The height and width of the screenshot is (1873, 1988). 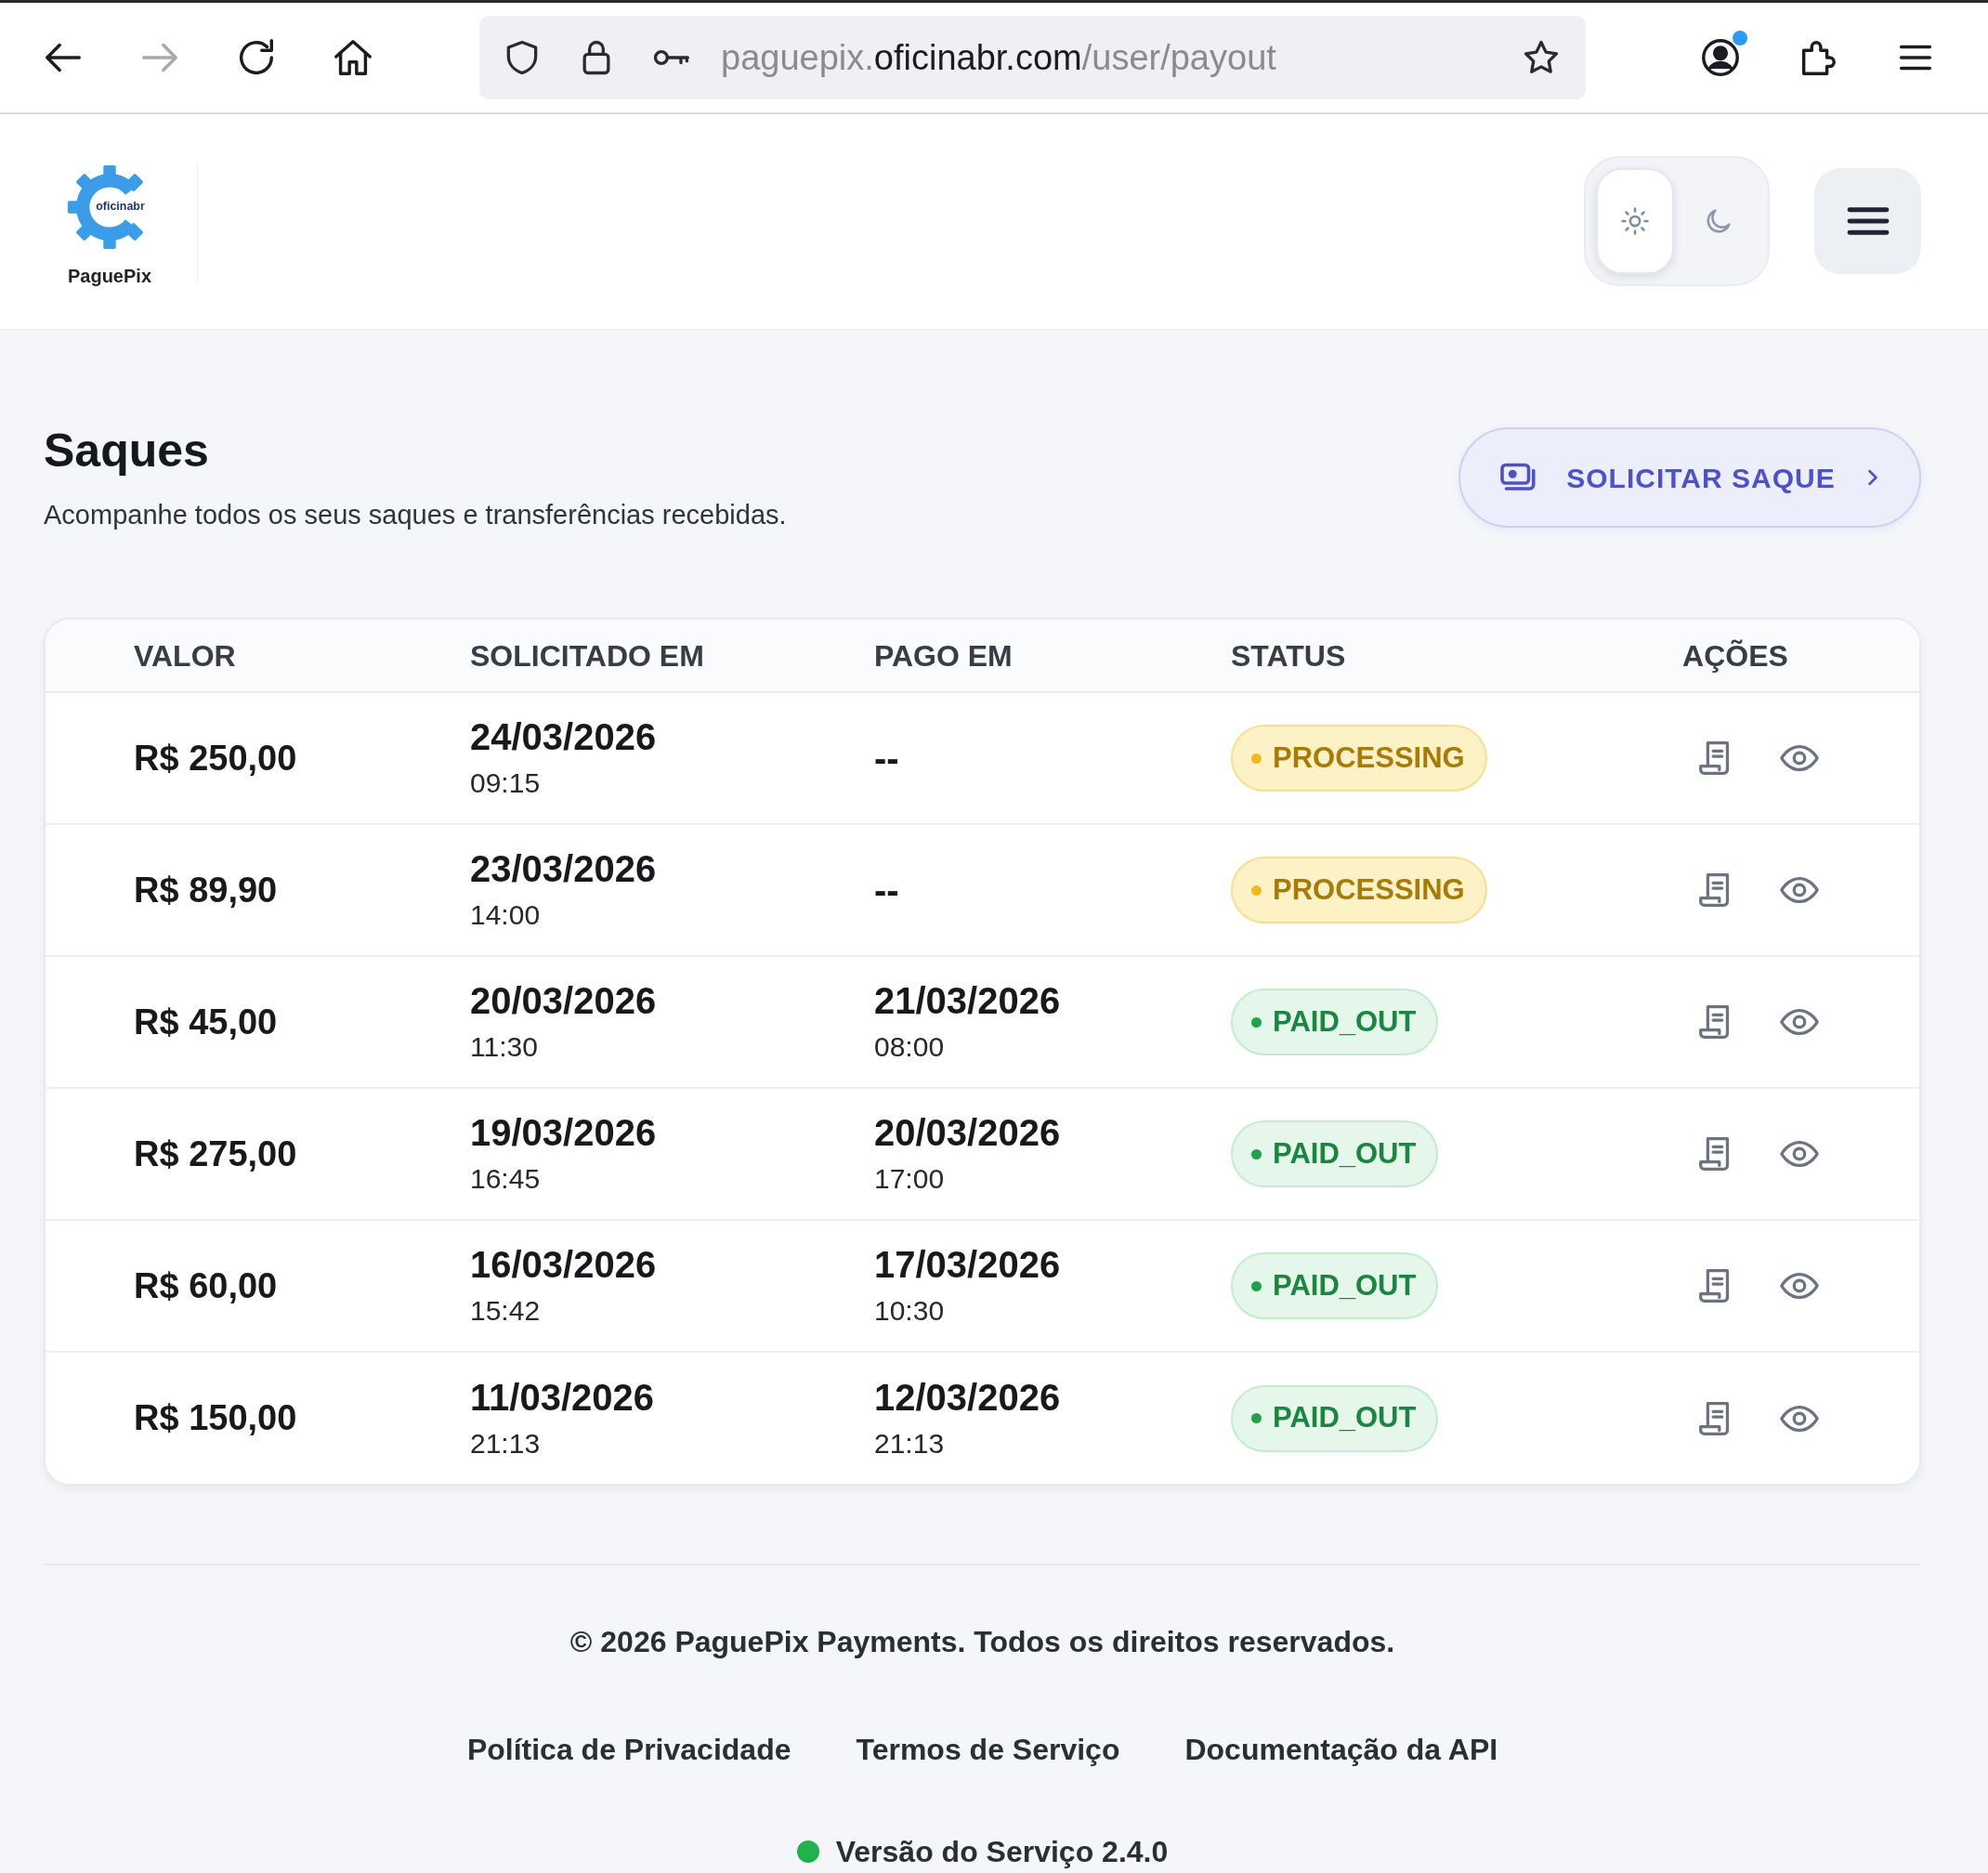 What do you see at coordinates (968, 1264) in the screenshot?
I see `date-text: 17/03/2026` at bounding box center [968, 1264].